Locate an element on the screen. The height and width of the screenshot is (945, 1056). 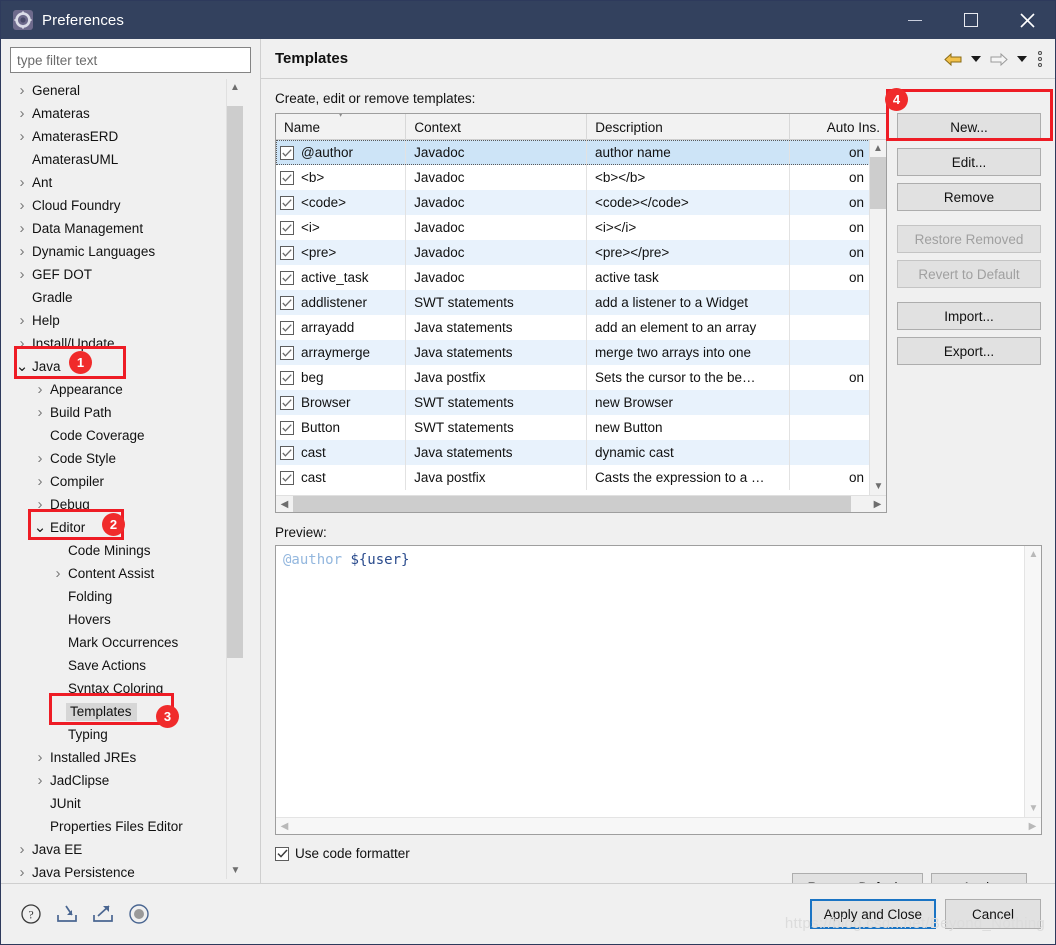
table-scroll-left-icon: ◀ is located at coordinates (284, 504).